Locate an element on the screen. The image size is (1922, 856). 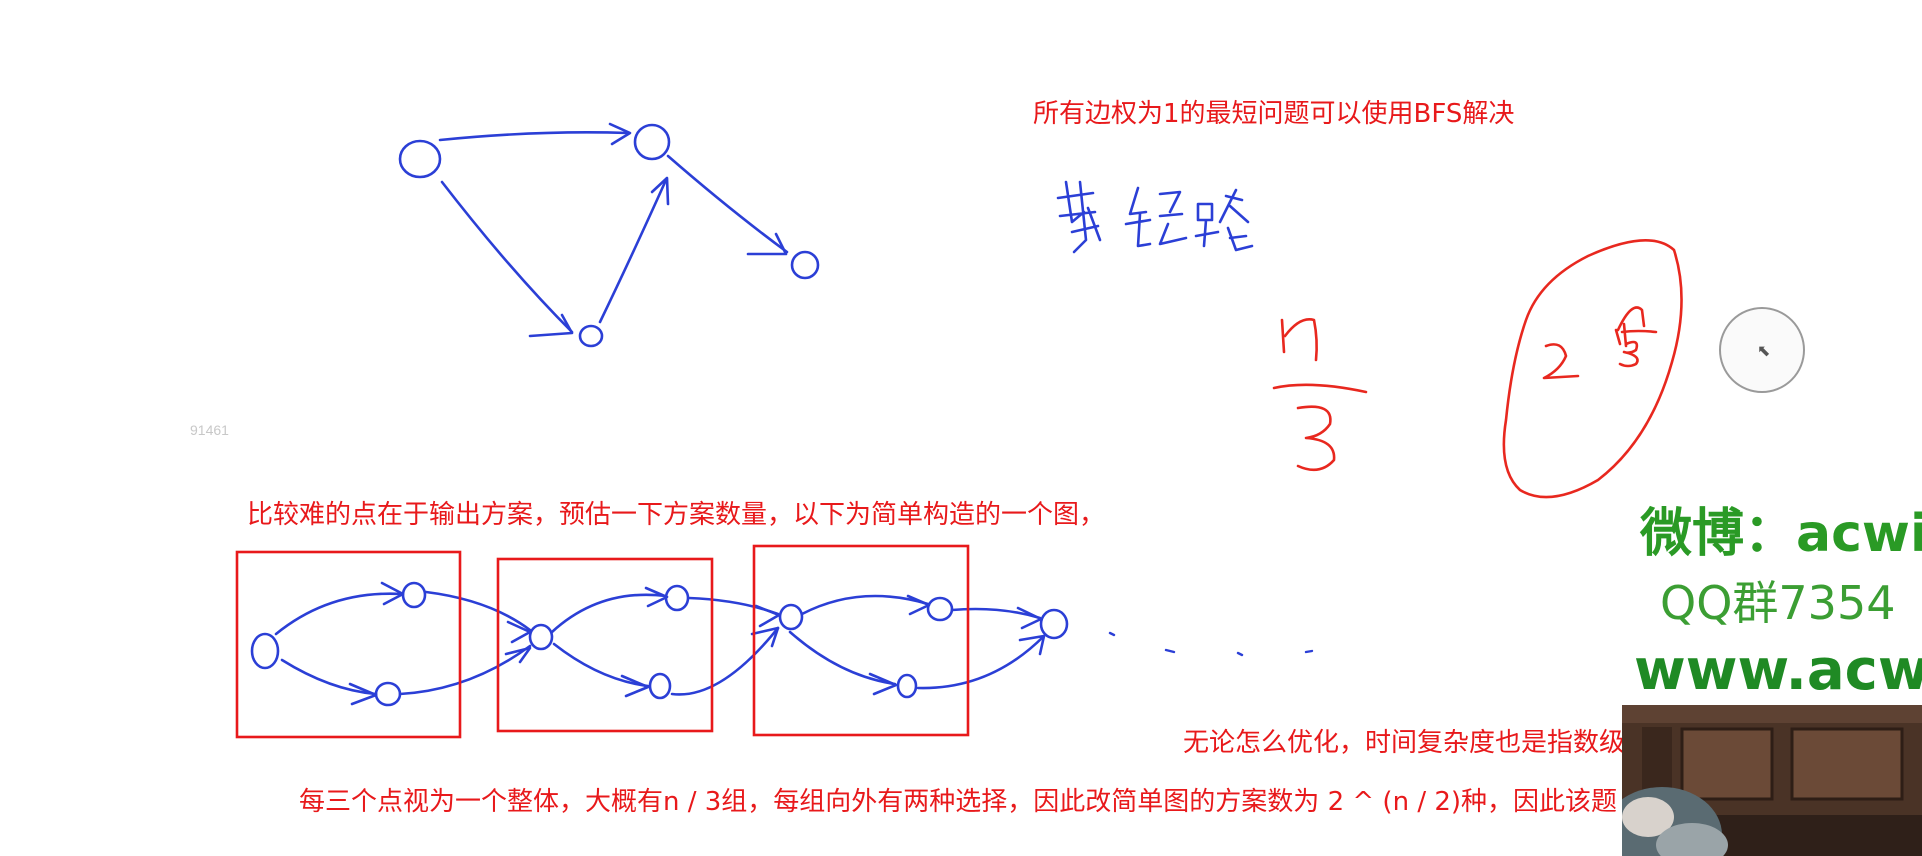
handwritten-shortest-path is located at coordinates (1155, 217).